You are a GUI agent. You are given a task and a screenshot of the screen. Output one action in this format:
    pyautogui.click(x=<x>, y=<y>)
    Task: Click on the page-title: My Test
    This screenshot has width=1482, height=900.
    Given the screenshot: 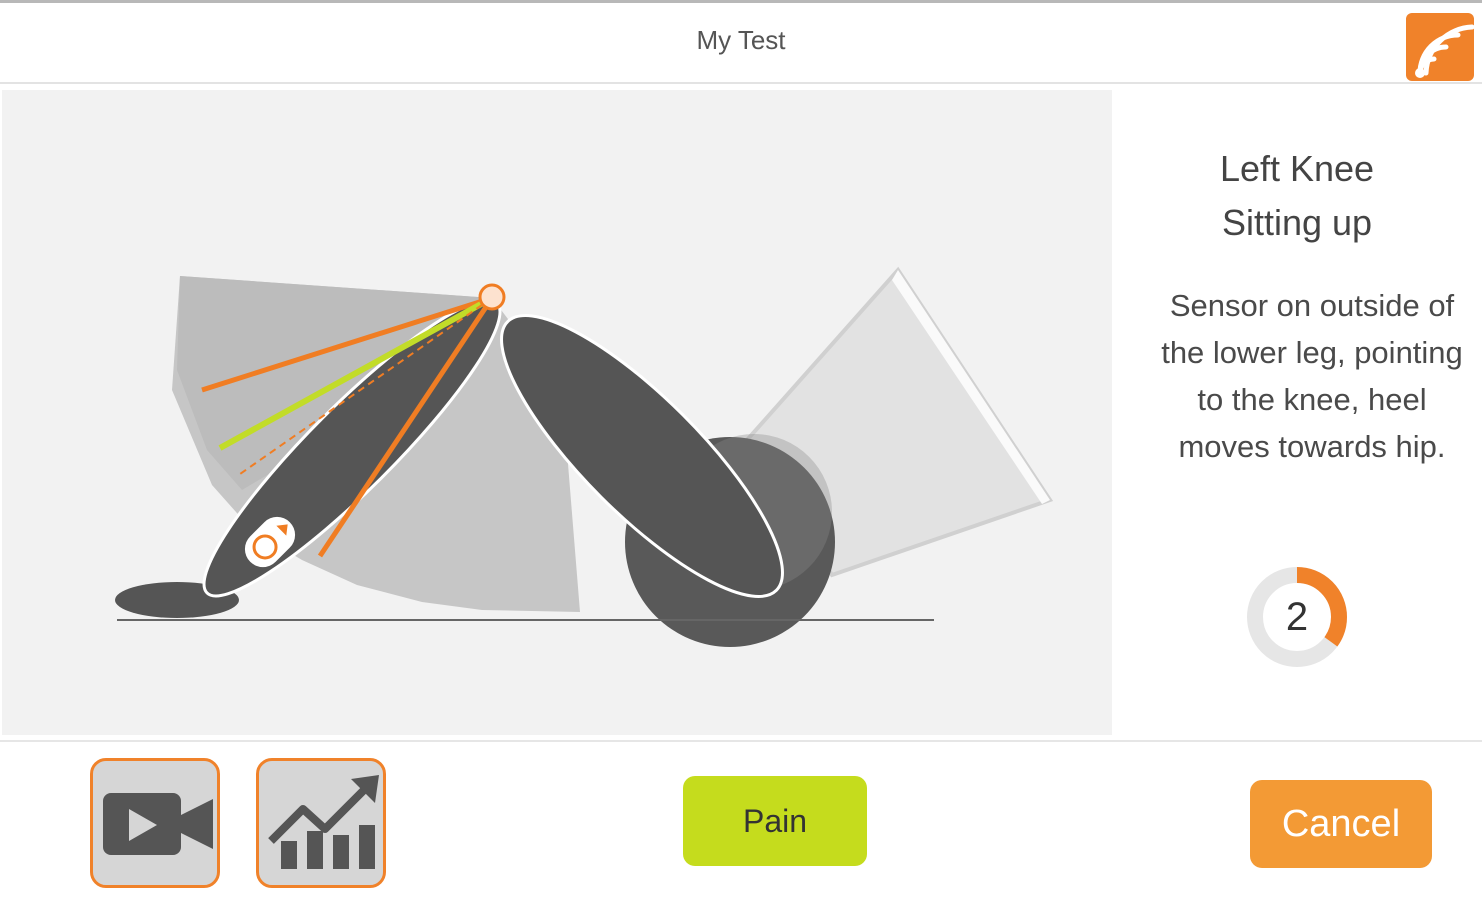 What is the action you would take?
    pyautogui.click(x=741, y=40)
    